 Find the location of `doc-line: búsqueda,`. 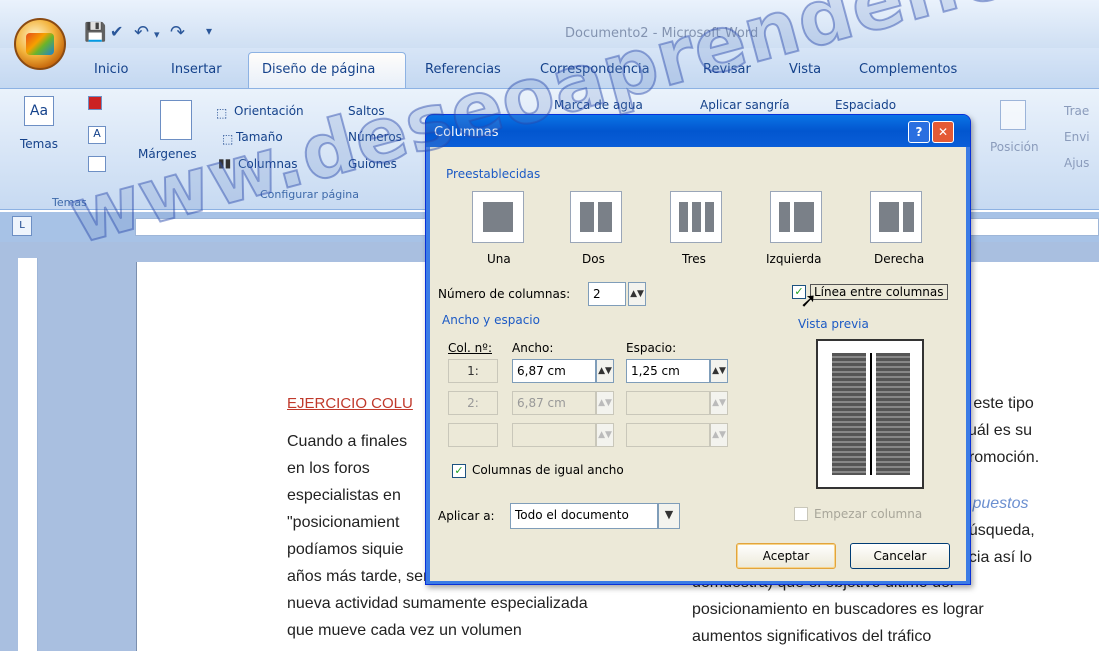

doc-line: búsqueda, is located at coordinates (997, 530).